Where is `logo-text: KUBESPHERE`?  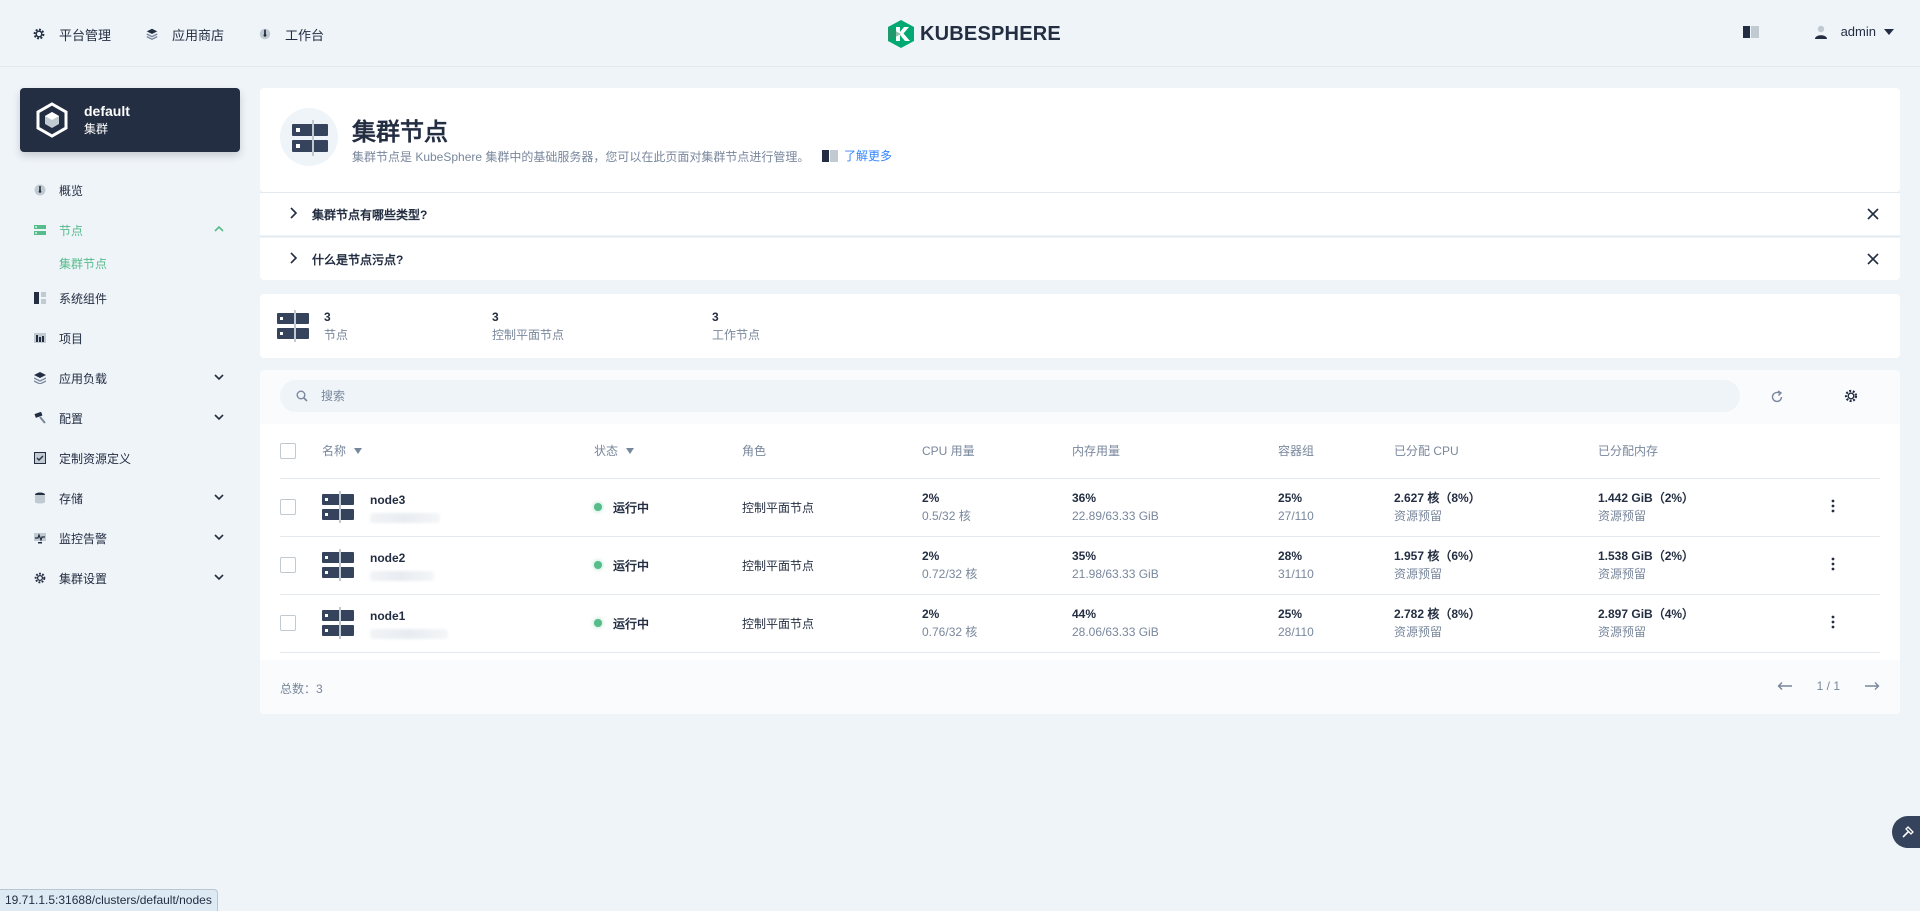 logo-text: KUBESPHERE is located at coordinates (990, 33).